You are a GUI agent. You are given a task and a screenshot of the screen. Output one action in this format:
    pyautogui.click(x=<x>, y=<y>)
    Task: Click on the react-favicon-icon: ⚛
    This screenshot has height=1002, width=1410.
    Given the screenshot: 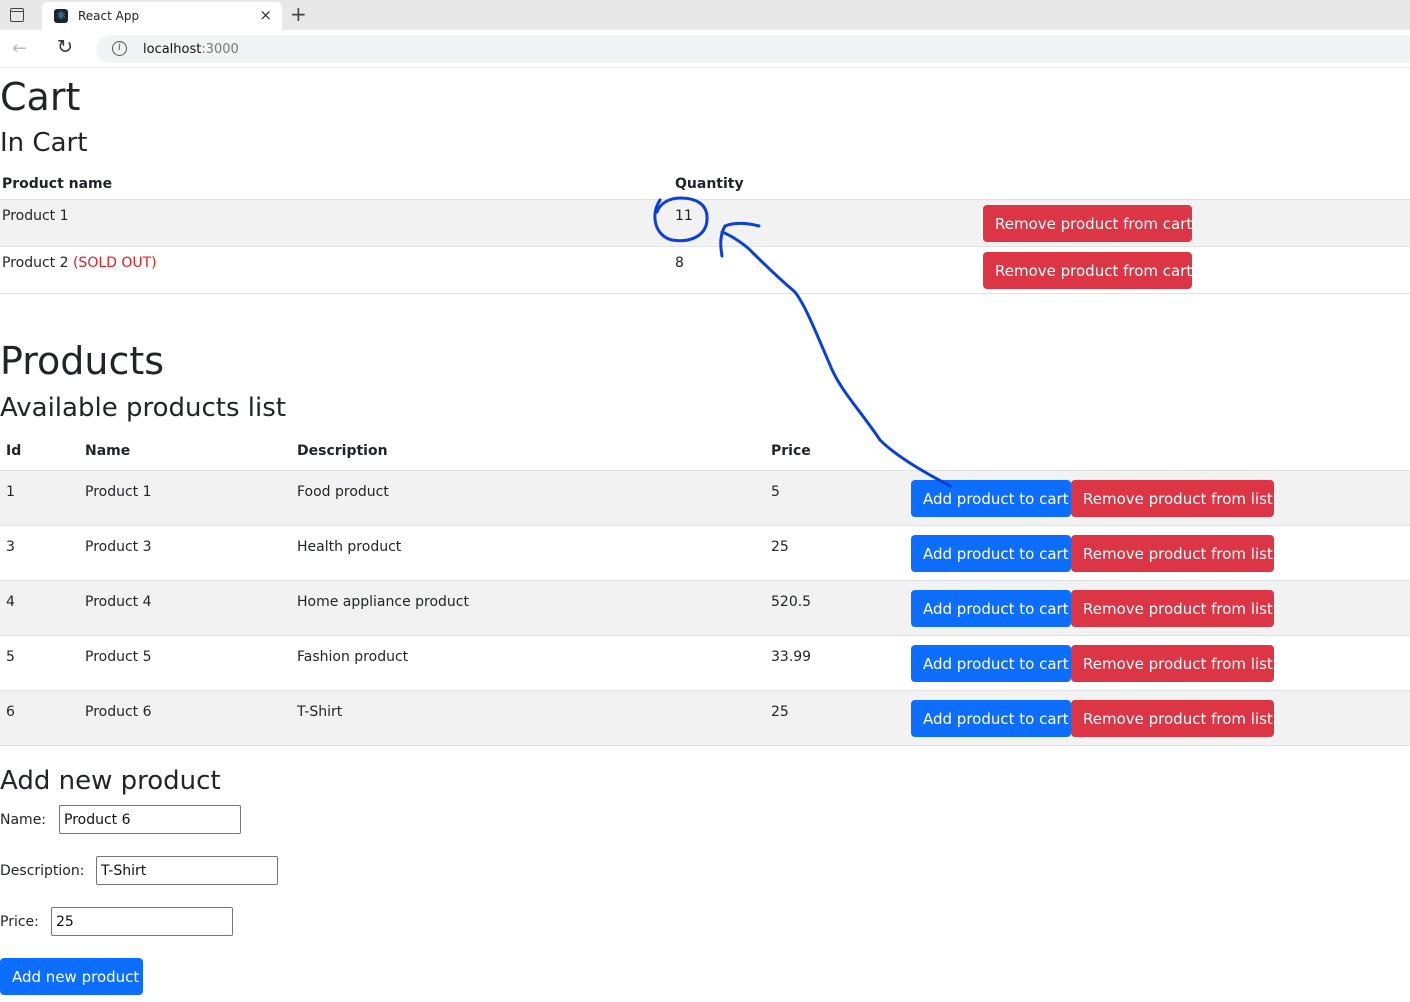 What is the action you would take?
    pyautogui.click(x=61, y=16)
    